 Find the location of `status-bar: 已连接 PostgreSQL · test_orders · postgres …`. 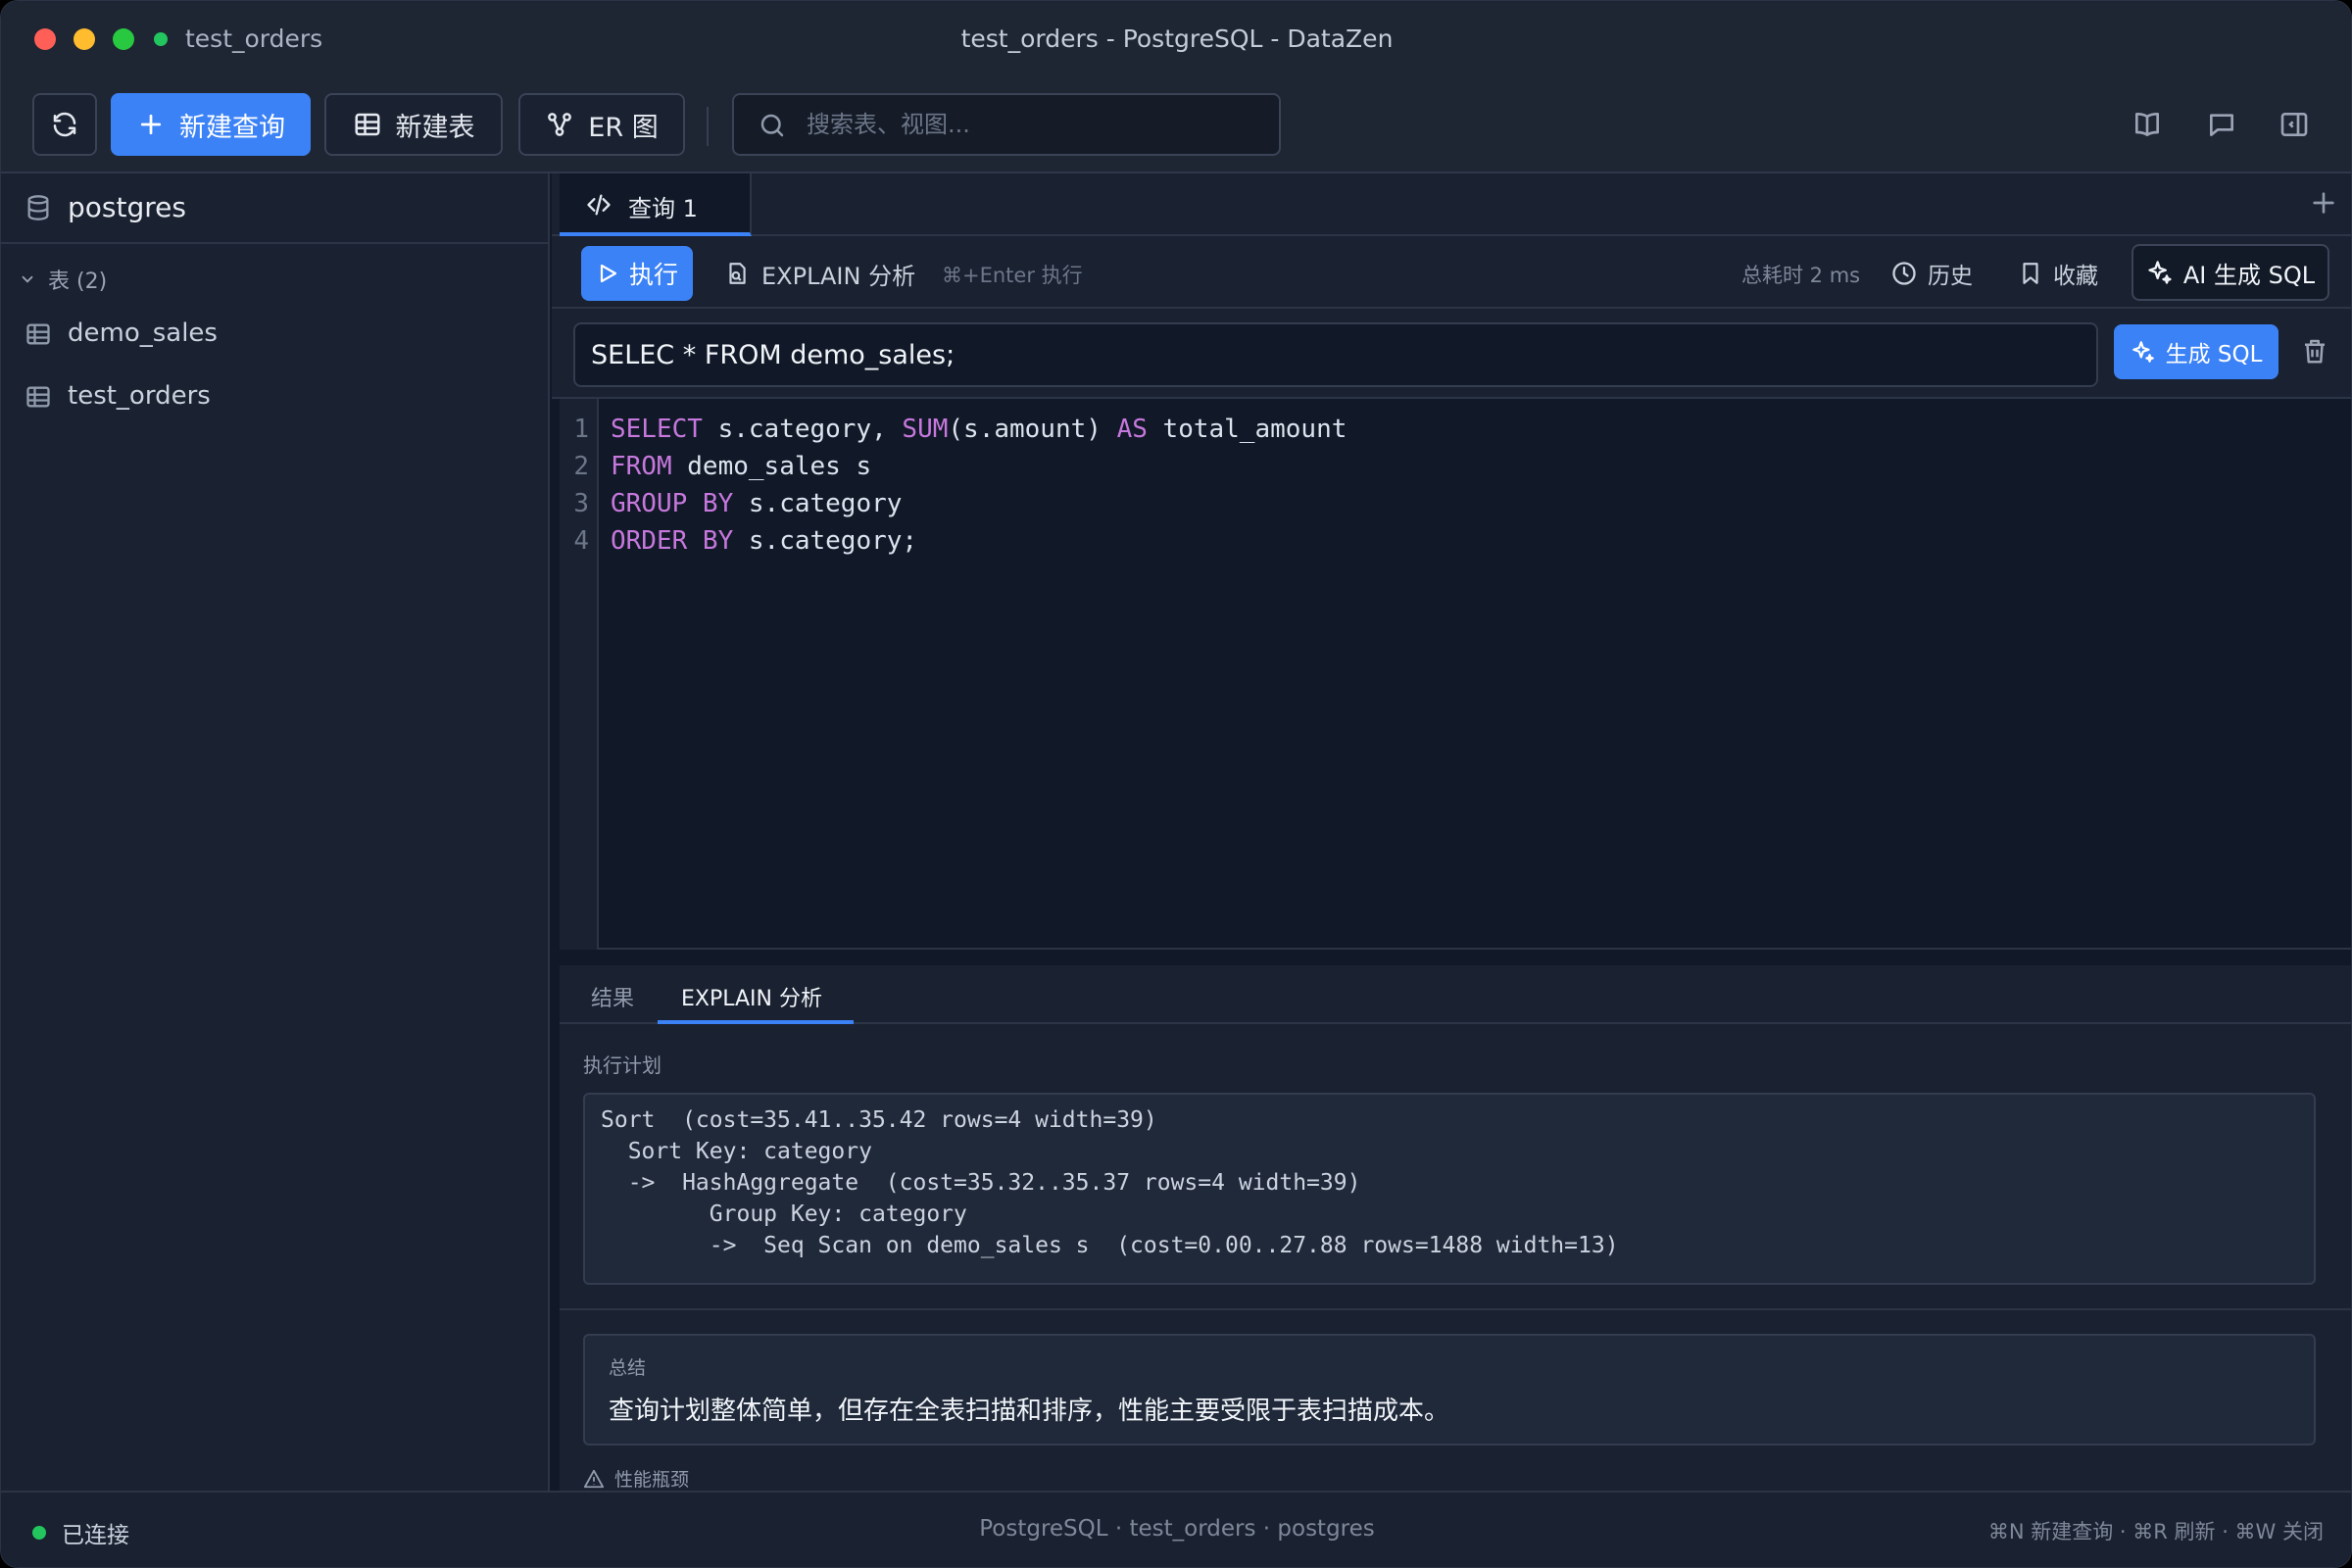

status-bar: 已连接 PostgreSQL · test_orders · postgres … is located at coordinates (1176, 1529).